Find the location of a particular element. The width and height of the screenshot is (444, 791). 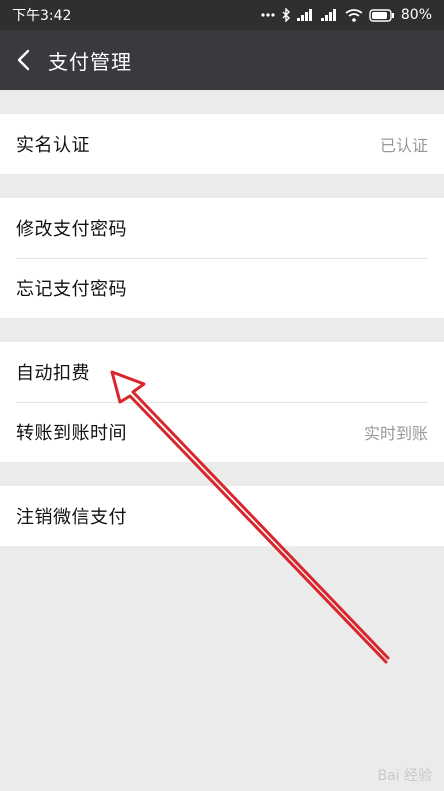

group-verification: 实名认证 已认证 is located at coordinates (222, 144).